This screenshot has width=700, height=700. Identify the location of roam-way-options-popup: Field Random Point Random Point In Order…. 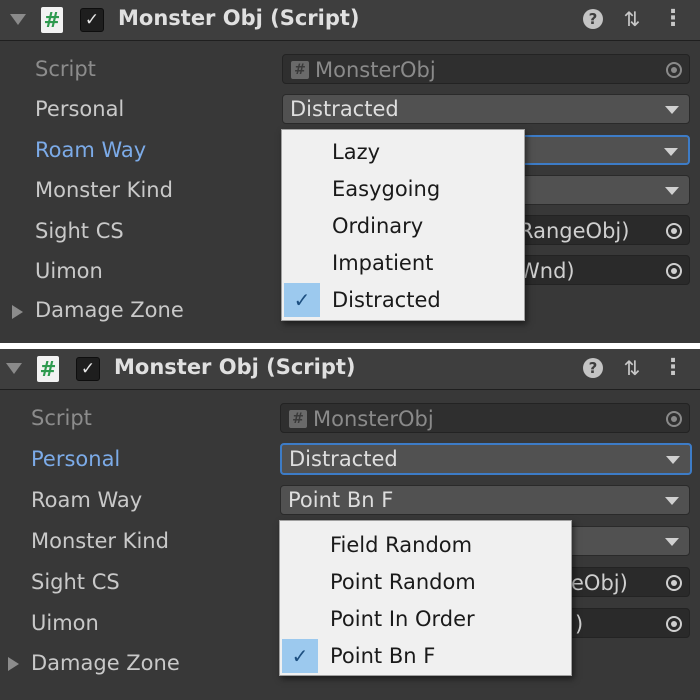
(425, 598).